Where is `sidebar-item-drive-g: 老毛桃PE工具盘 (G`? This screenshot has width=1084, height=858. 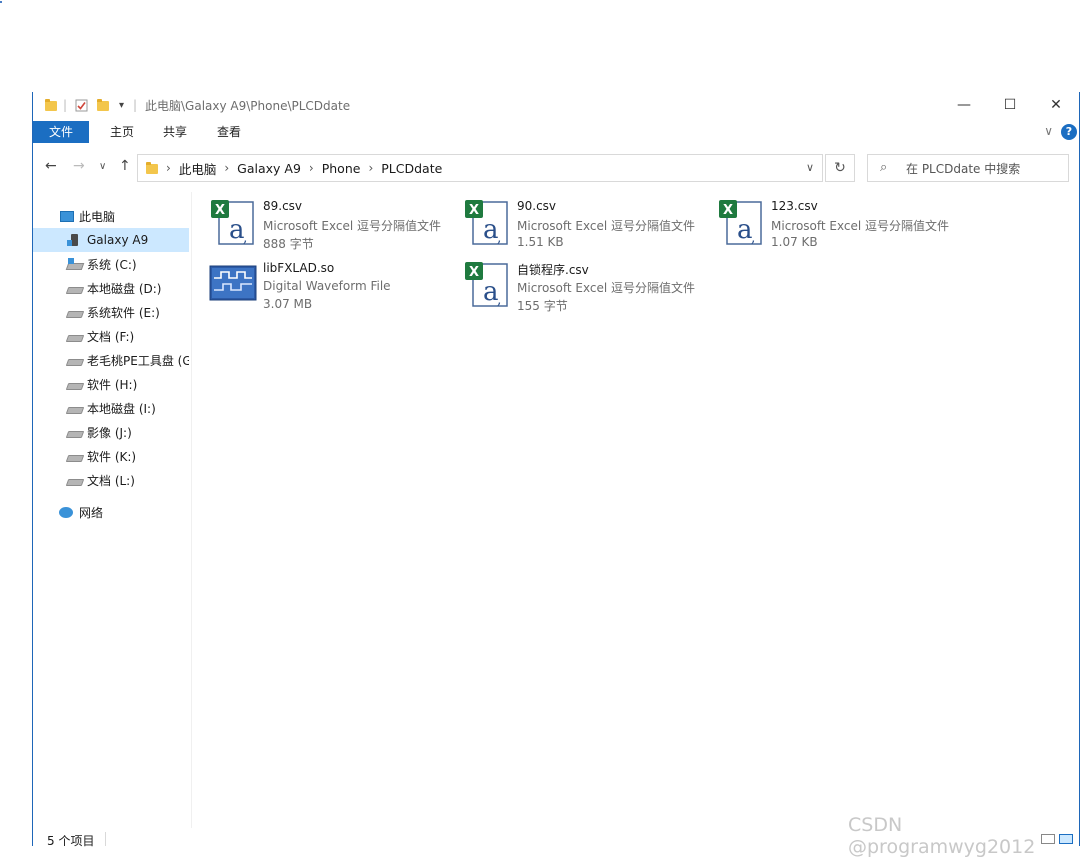
sidebar-item-drive-g: 老毛桃PE工具盘 (G is located at coordinates (111, 360).